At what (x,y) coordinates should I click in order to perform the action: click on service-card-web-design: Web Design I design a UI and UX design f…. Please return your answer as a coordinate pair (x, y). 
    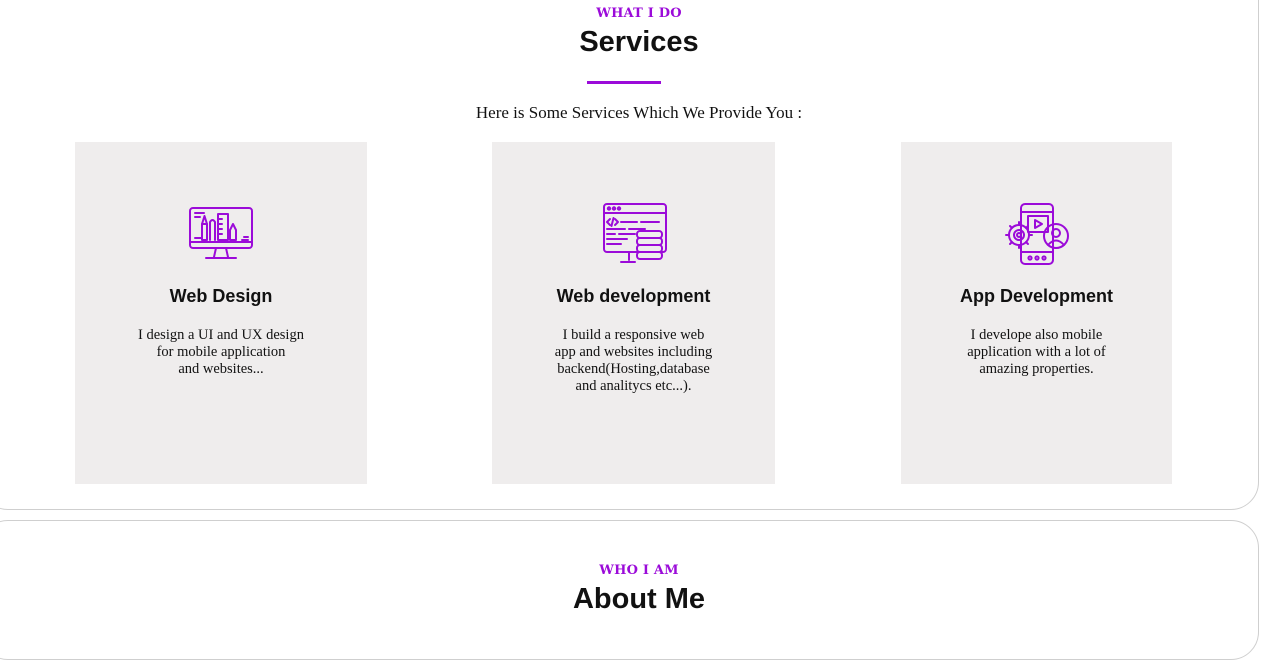
    Looking at the image, I should click on (221, 313).